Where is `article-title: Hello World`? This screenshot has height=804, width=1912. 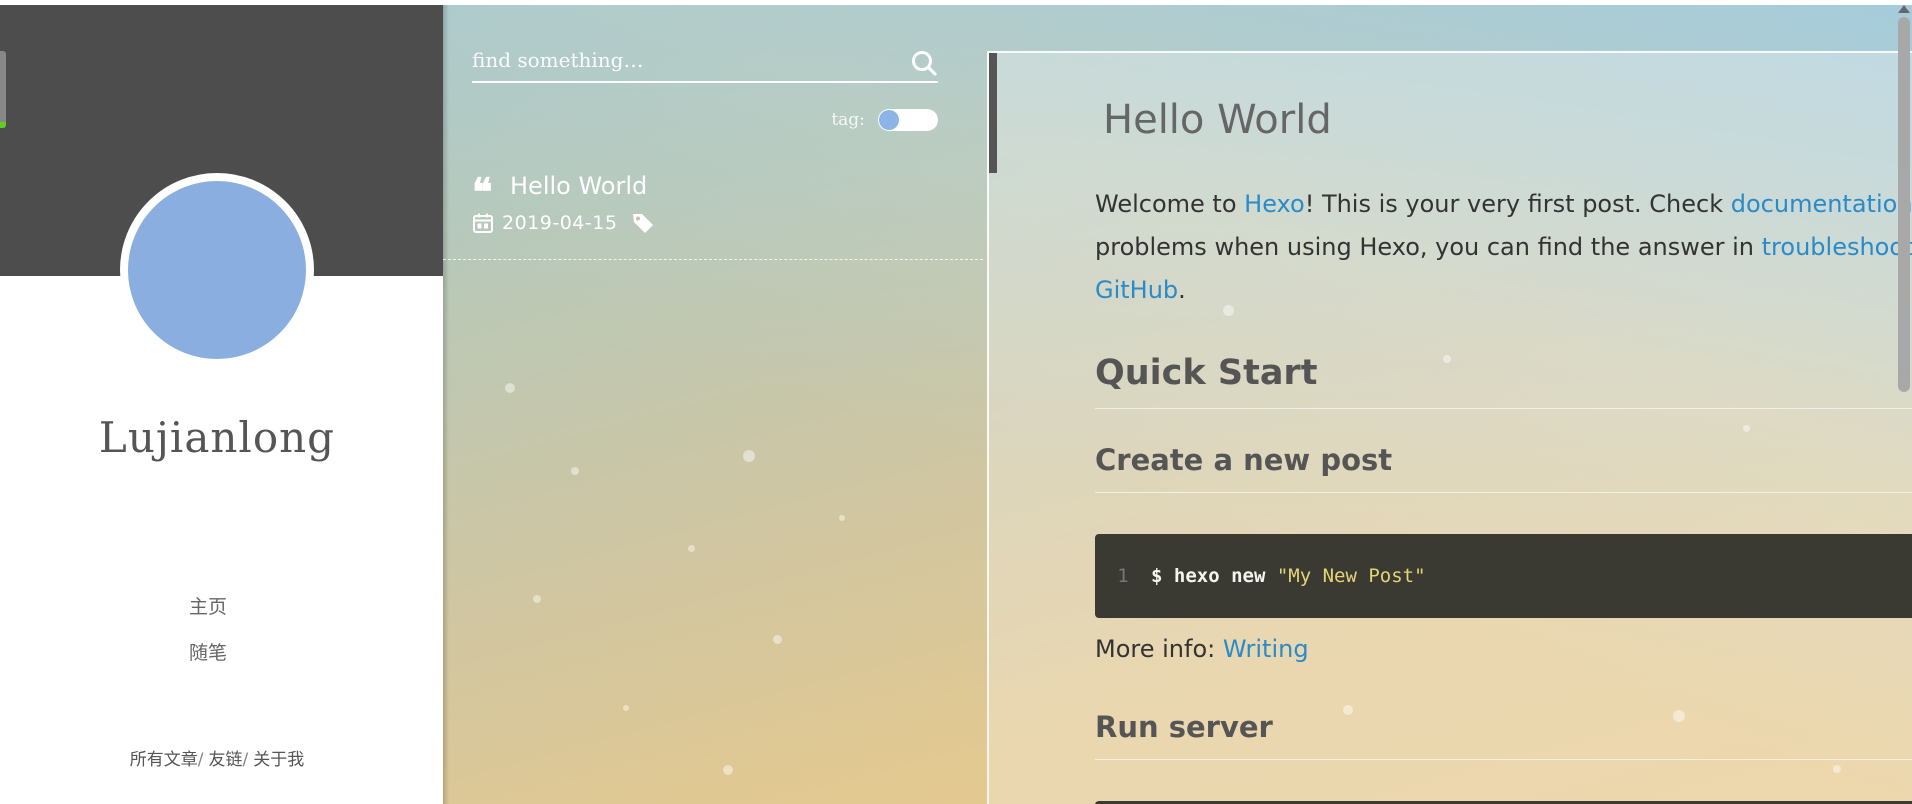
article-title: Hello World is located at coordinates (1217, 120).